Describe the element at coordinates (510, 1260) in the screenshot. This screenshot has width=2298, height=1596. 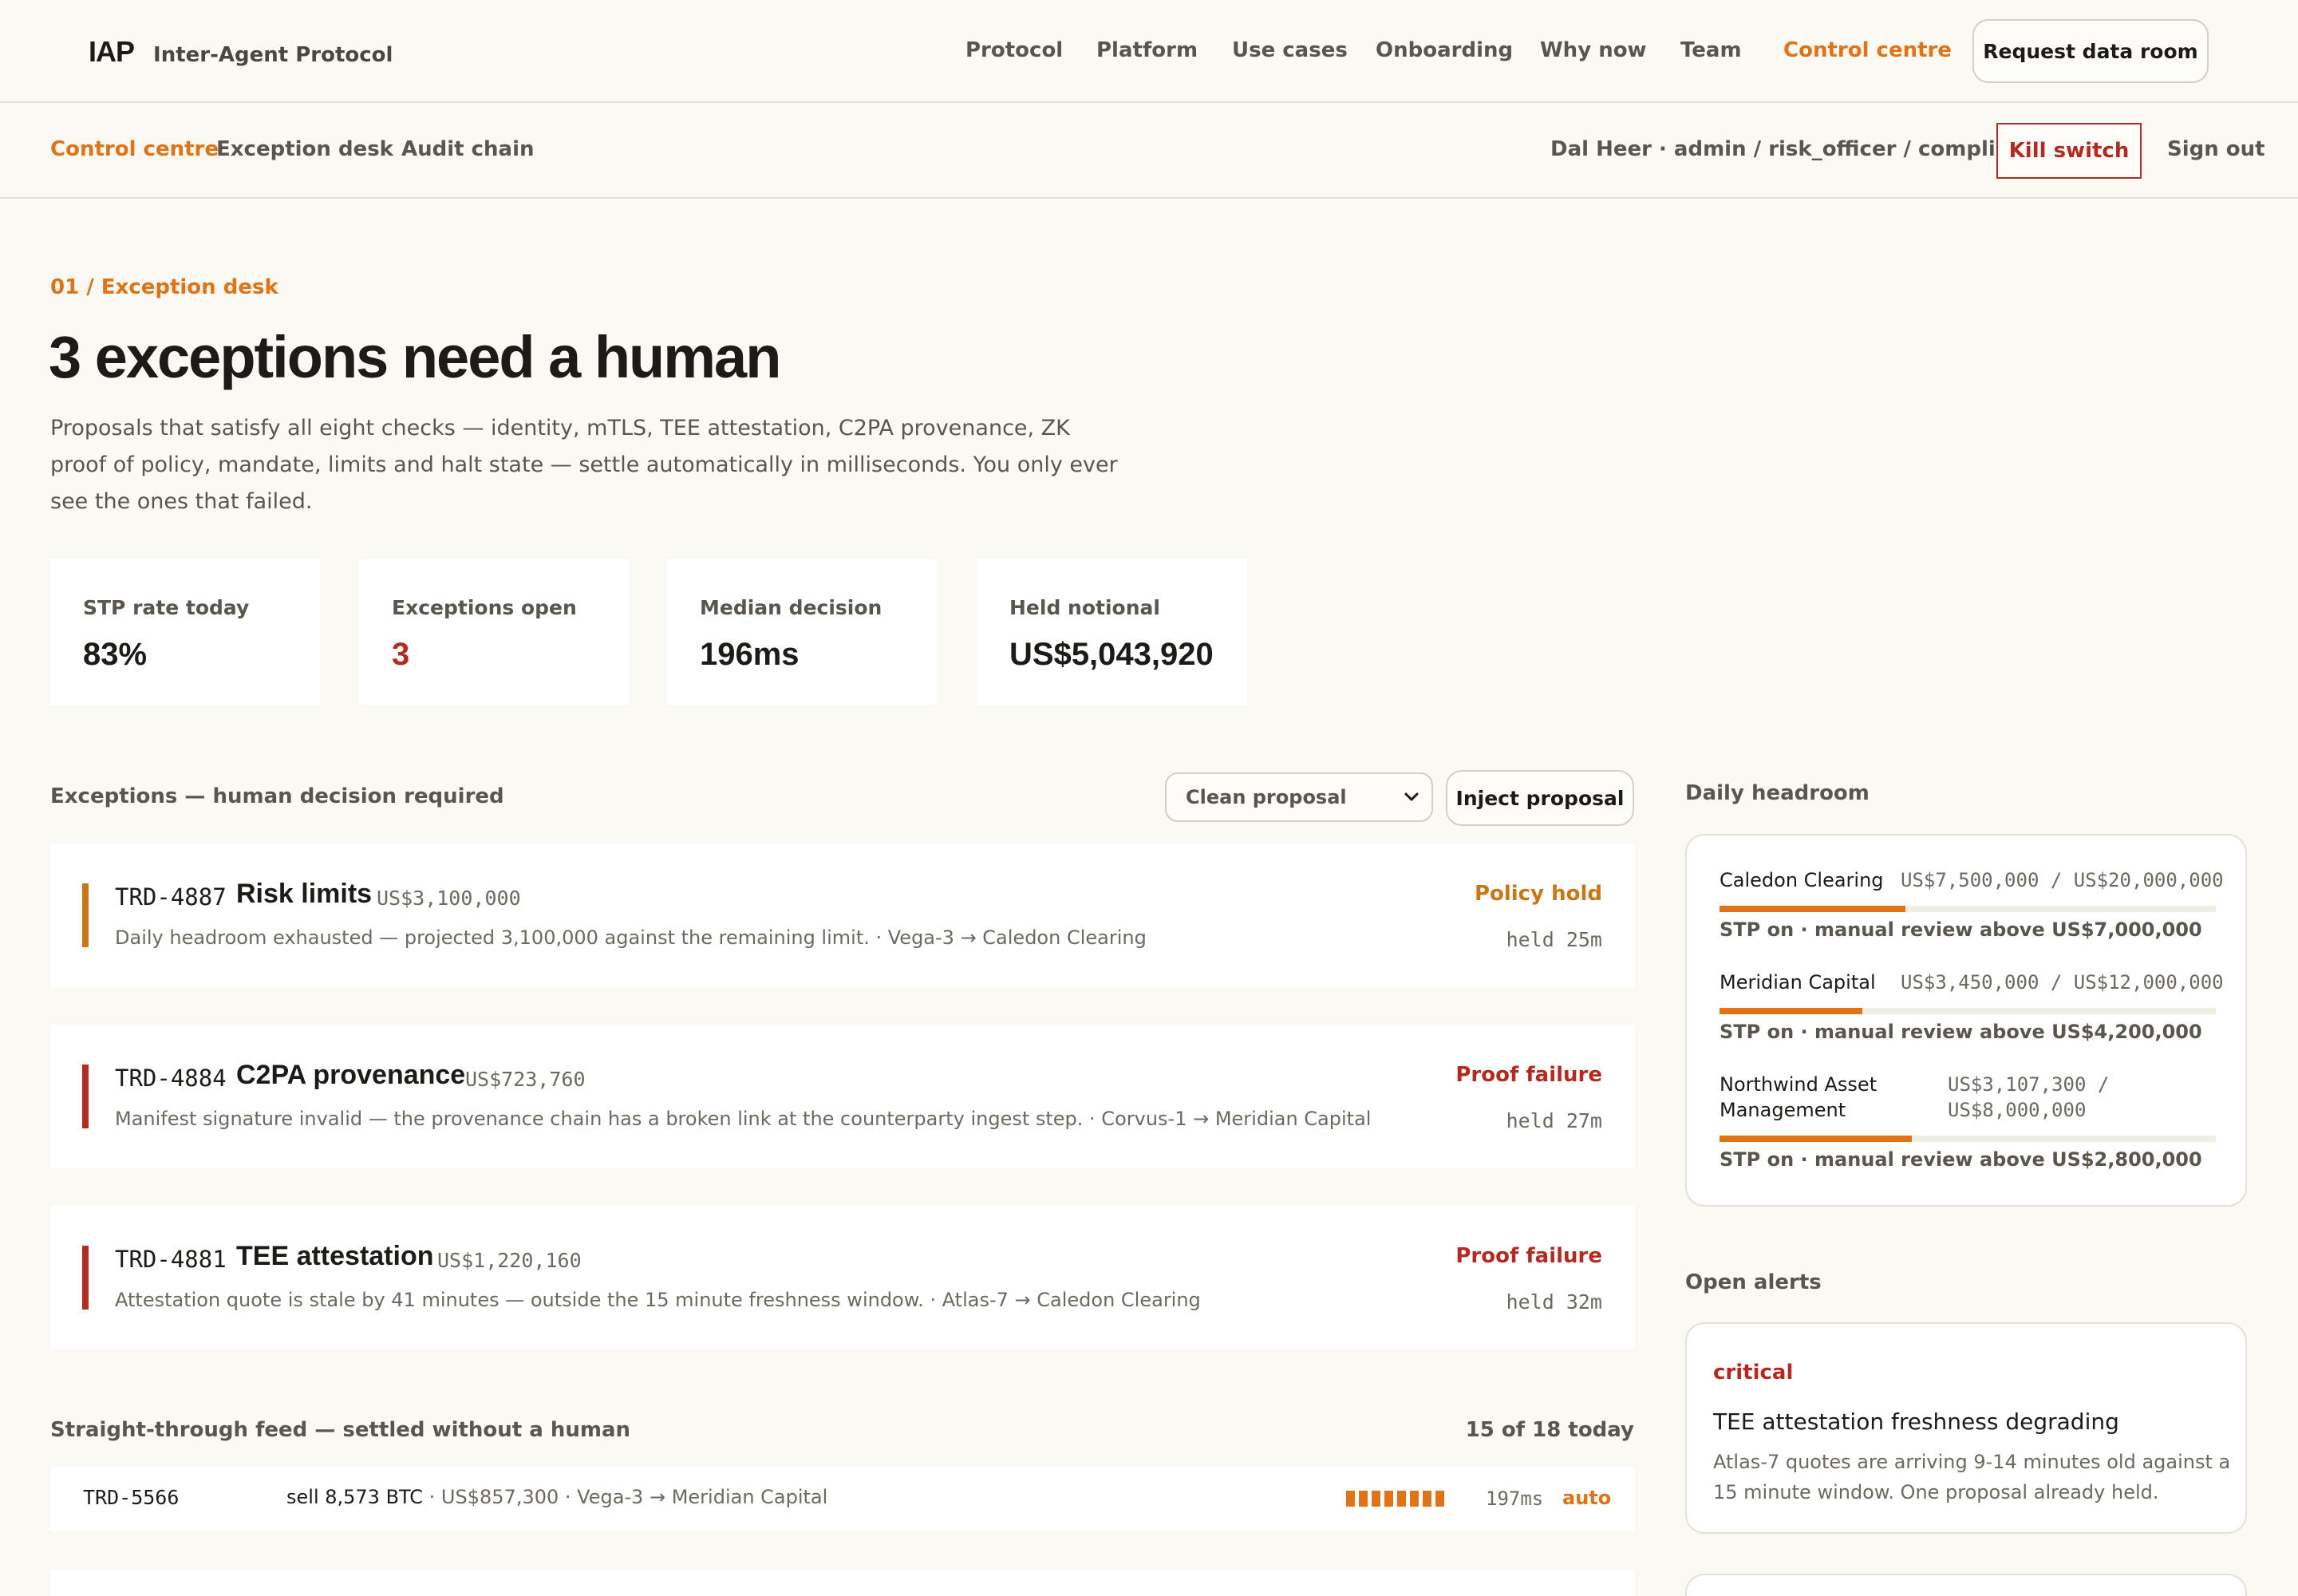
I see `exception-amount: US$1,220,160` at that location.